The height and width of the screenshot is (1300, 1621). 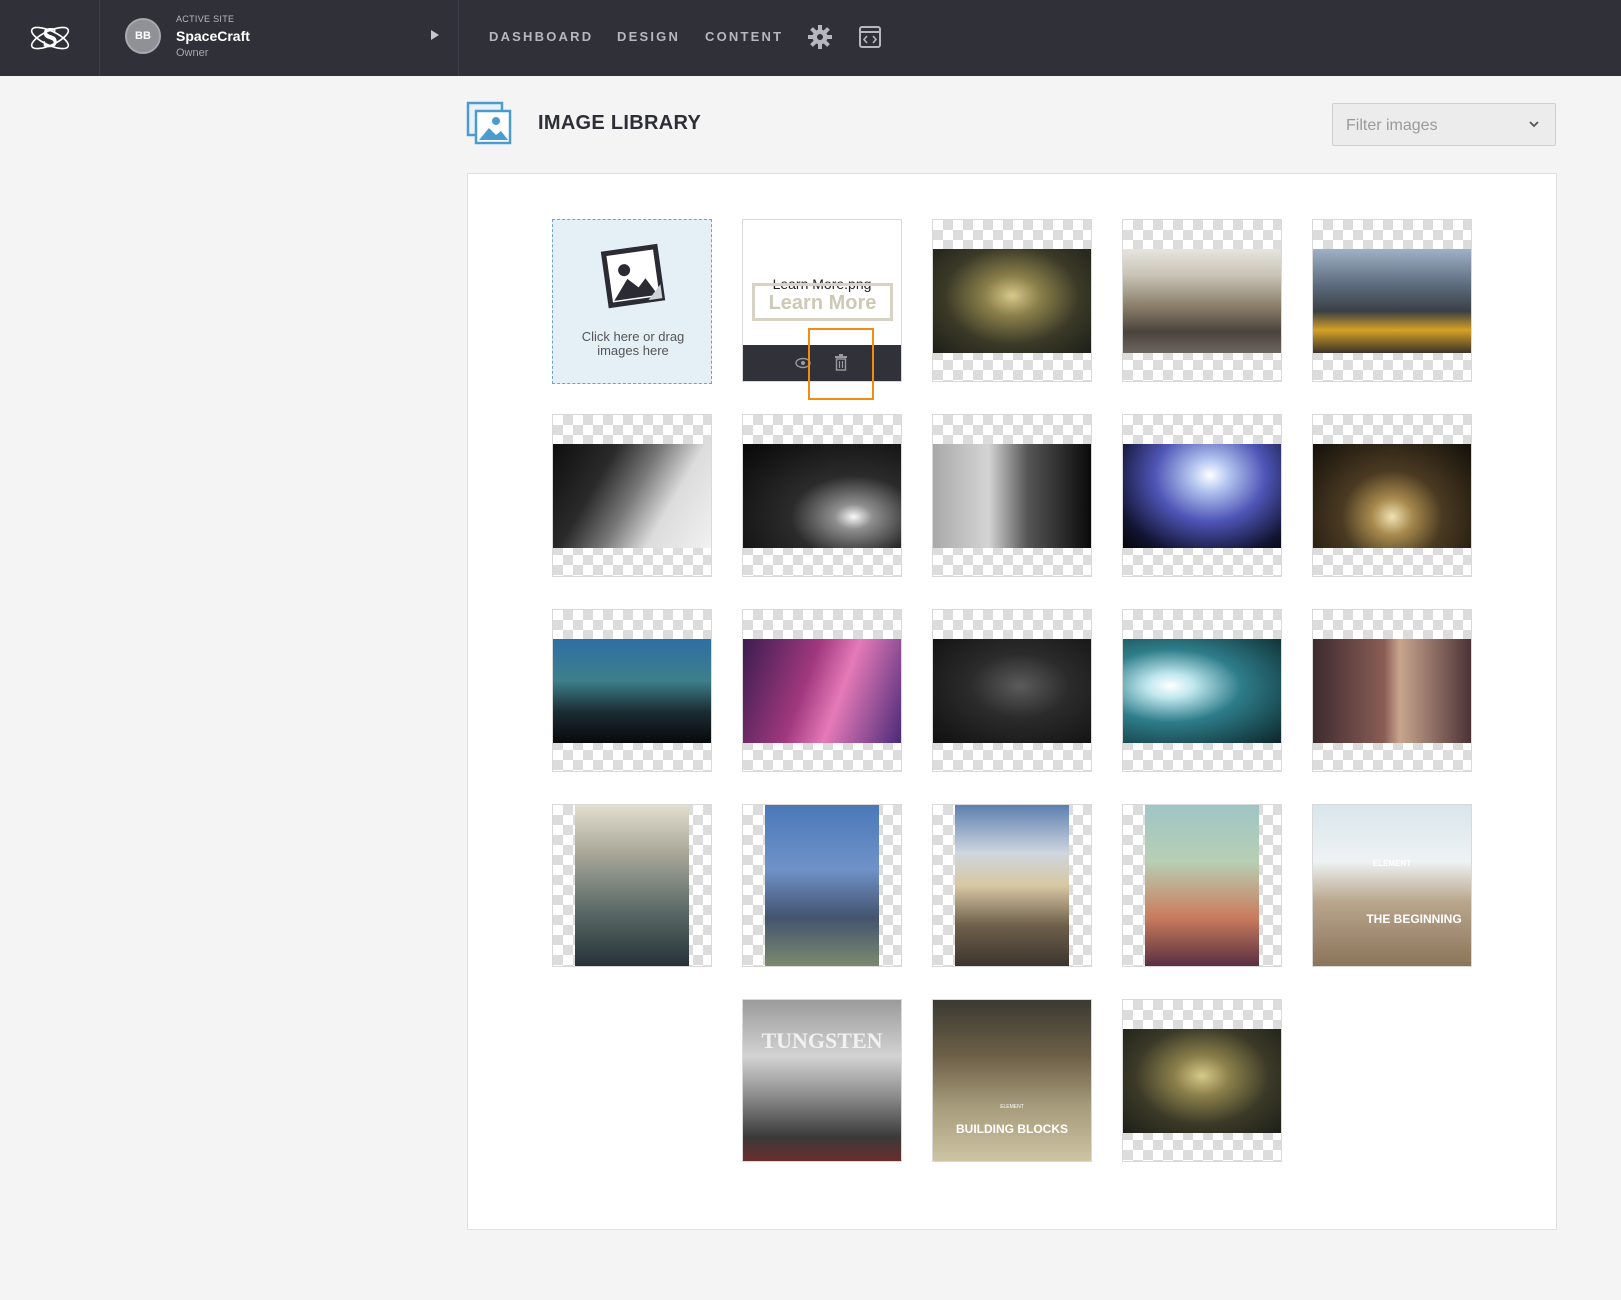 I want to click on filter-images-select: Filter images, so click(x=1444, y=124).